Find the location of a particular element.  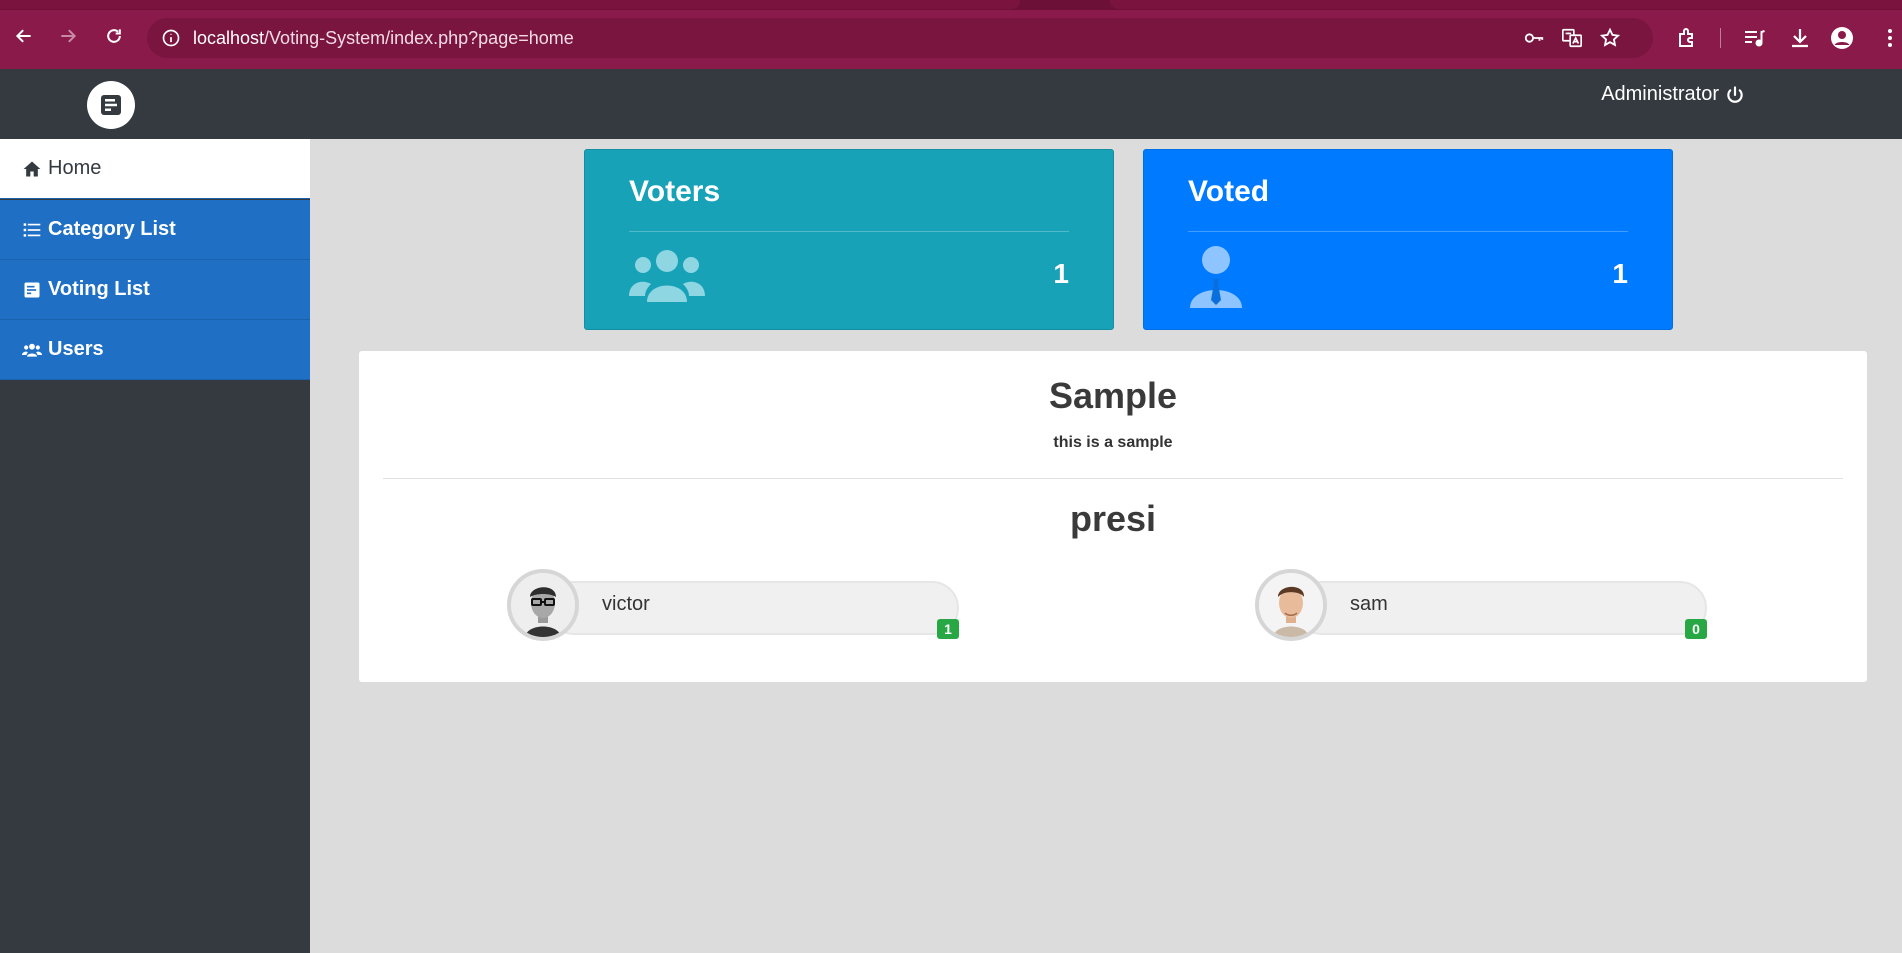

profile-icon is located at coordinates (1842, 38).